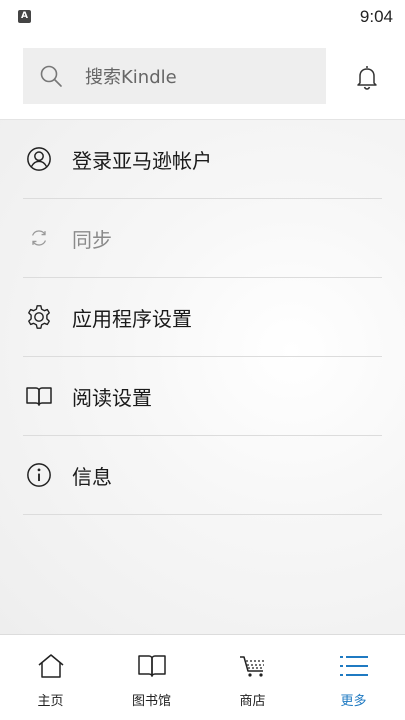 This screenshot has height=720, width=405. Describe the element at coordinates (202, 475) in the screenshot. I see `menu-item-info: 信息` at that location.